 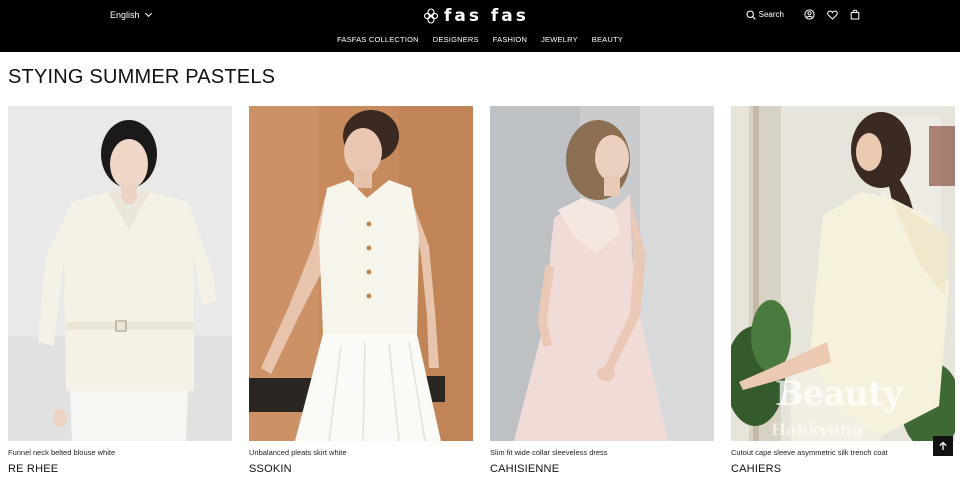 What do you see at coordinates (843, 469) in the screenshot?
I see `product-brand: CAHIERS` at bounding box center [843, 469].